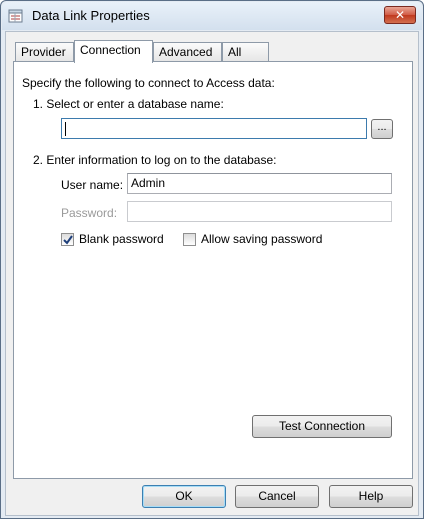 This screenshot has width=424, height=519. Describe the element at coordinates (92, 185) in the screenshot. I see `username-label: User name:` at that location.